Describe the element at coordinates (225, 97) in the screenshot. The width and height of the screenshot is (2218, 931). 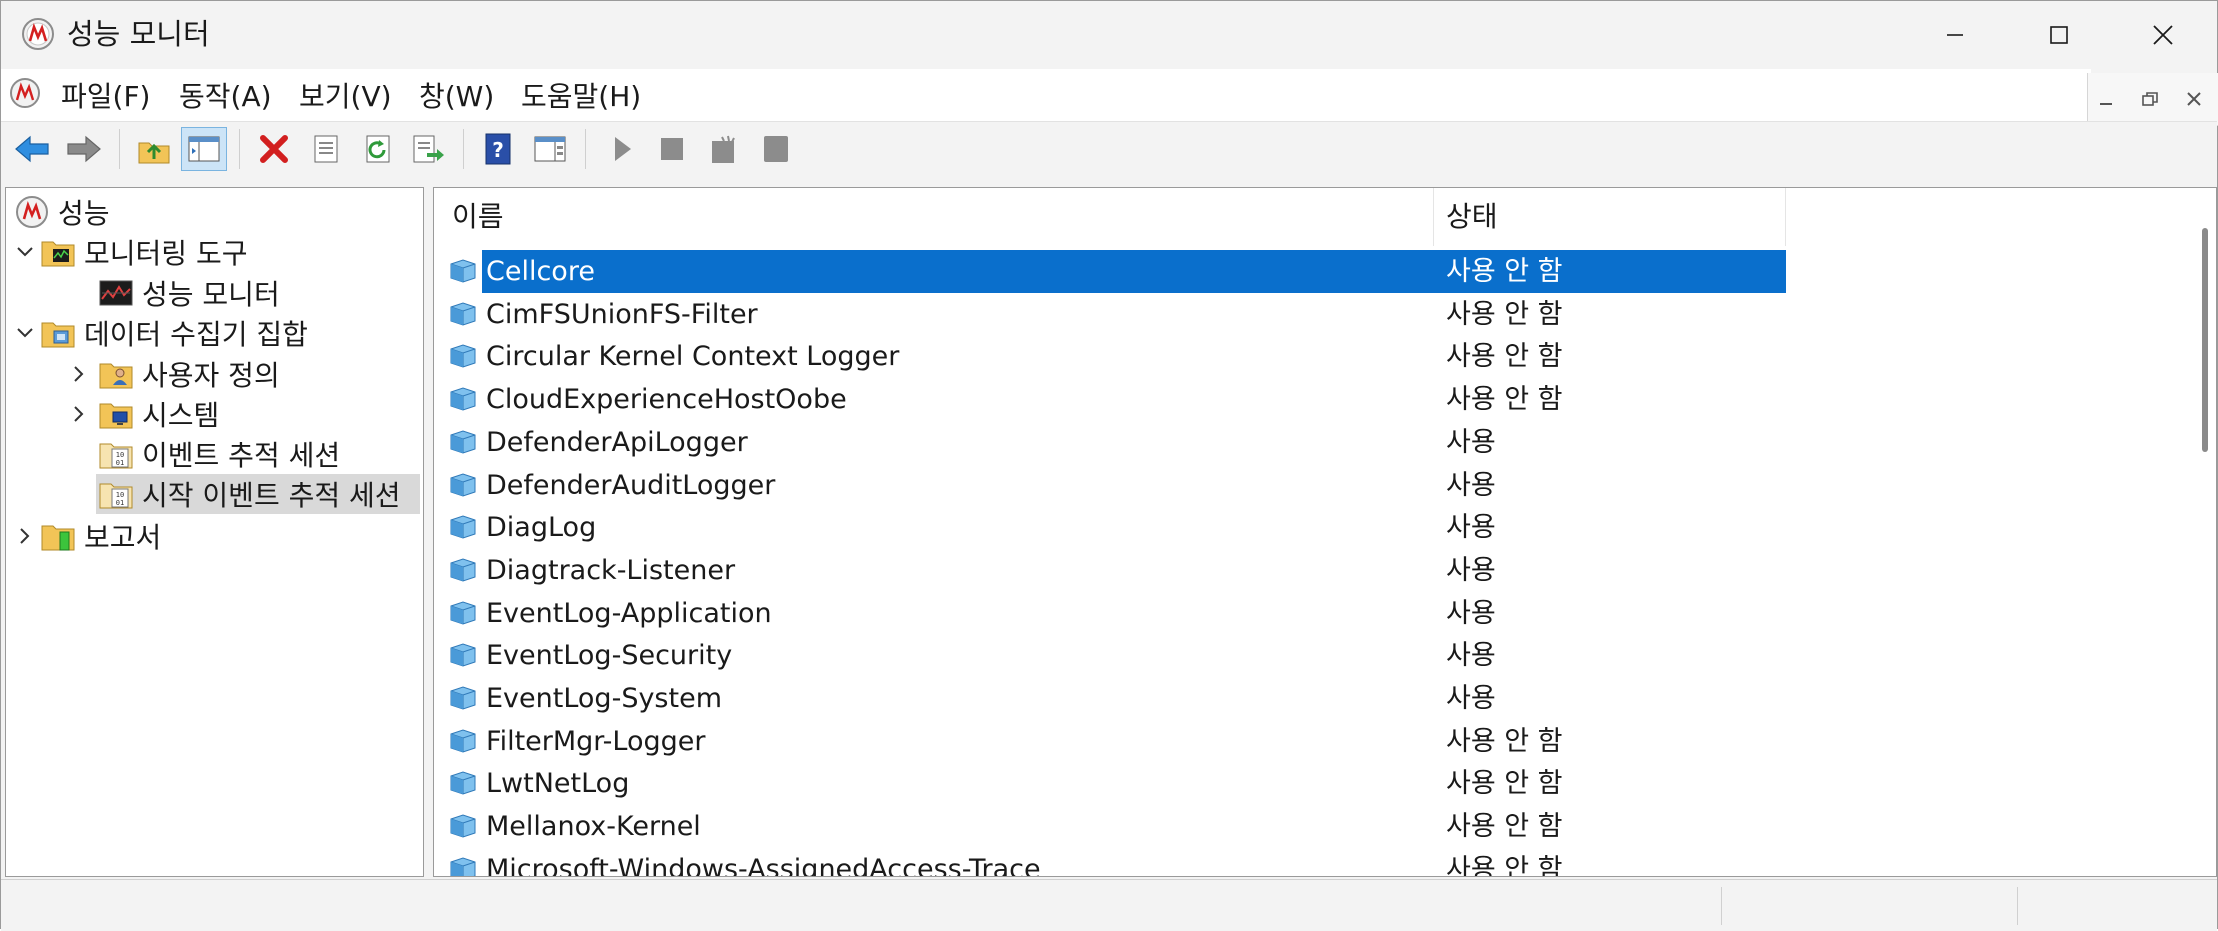
I see `menu-action: 동작(A)` at that location.